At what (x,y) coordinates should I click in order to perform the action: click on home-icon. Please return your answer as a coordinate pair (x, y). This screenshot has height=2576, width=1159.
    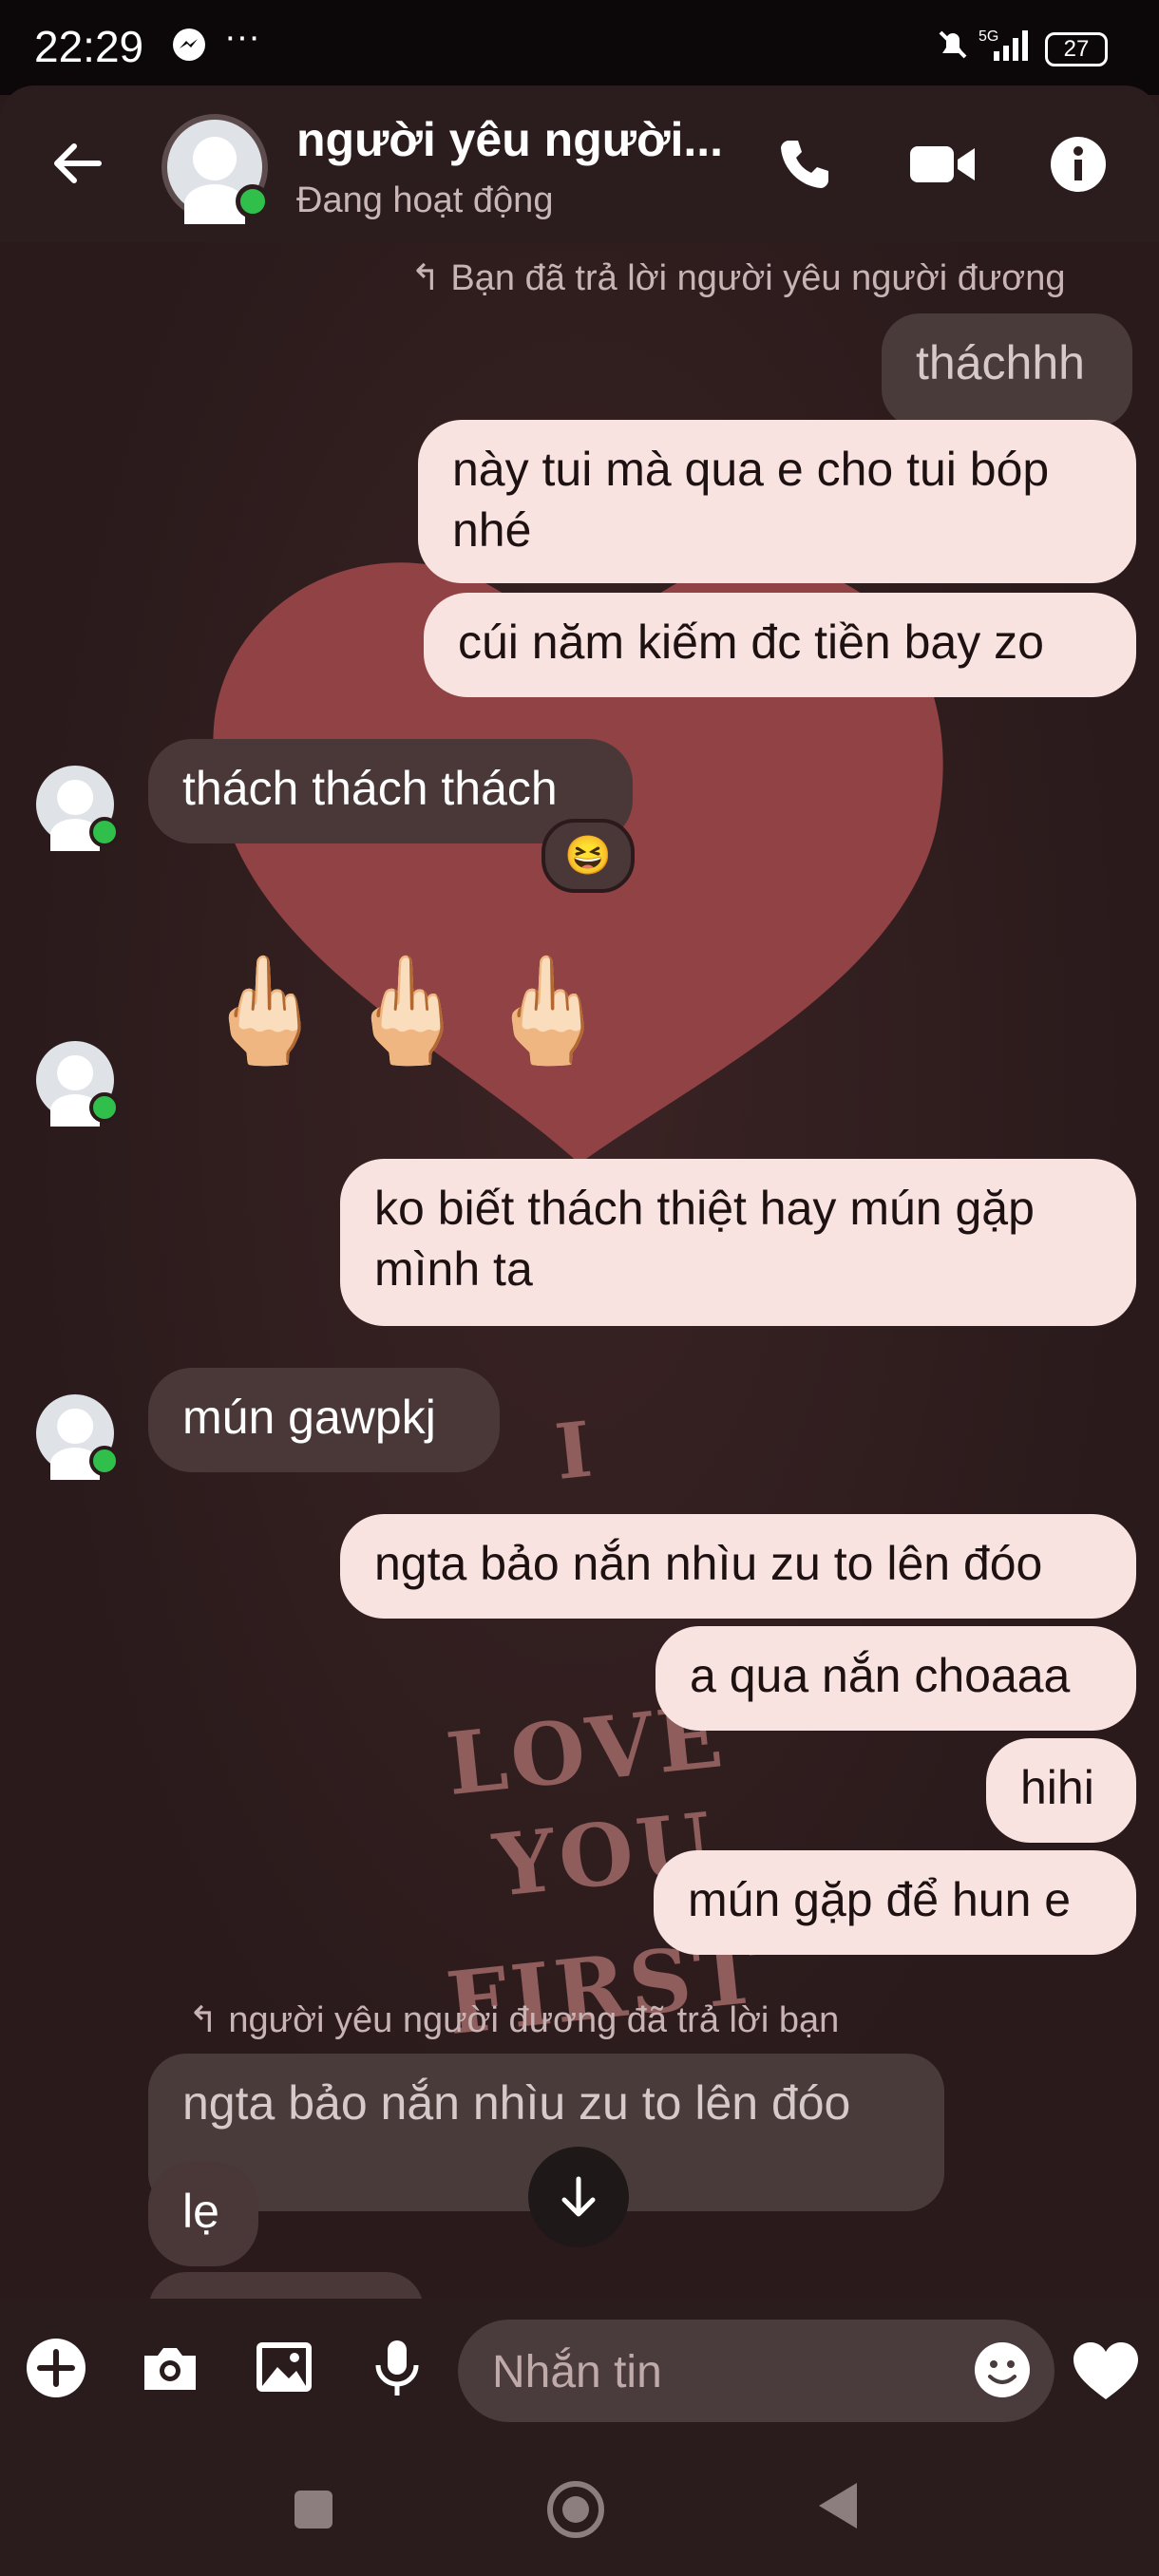
    Looking at the image, I should click on (575, 2516).